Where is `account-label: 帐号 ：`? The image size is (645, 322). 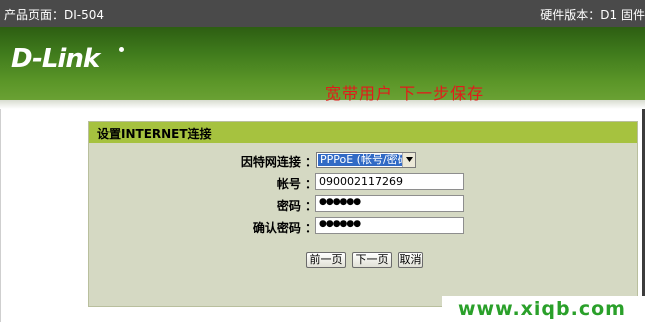
account-label: 帐号 ： is located at coordinates (296, 184).